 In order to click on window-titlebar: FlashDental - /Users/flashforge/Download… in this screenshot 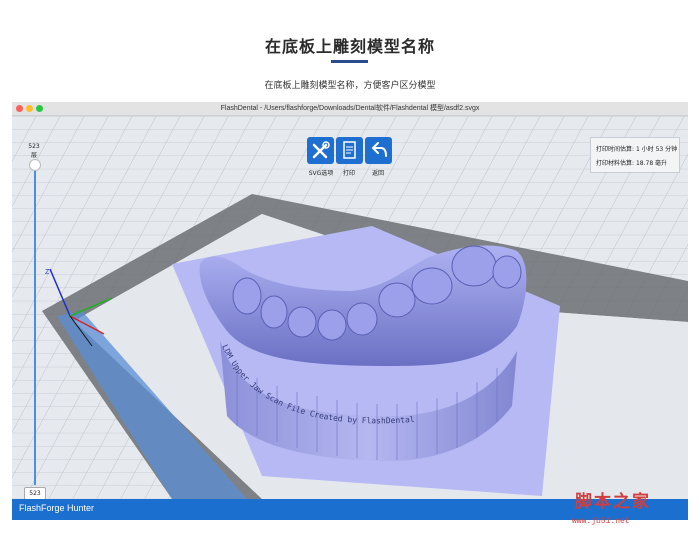, I will do `click(350, 109)`.